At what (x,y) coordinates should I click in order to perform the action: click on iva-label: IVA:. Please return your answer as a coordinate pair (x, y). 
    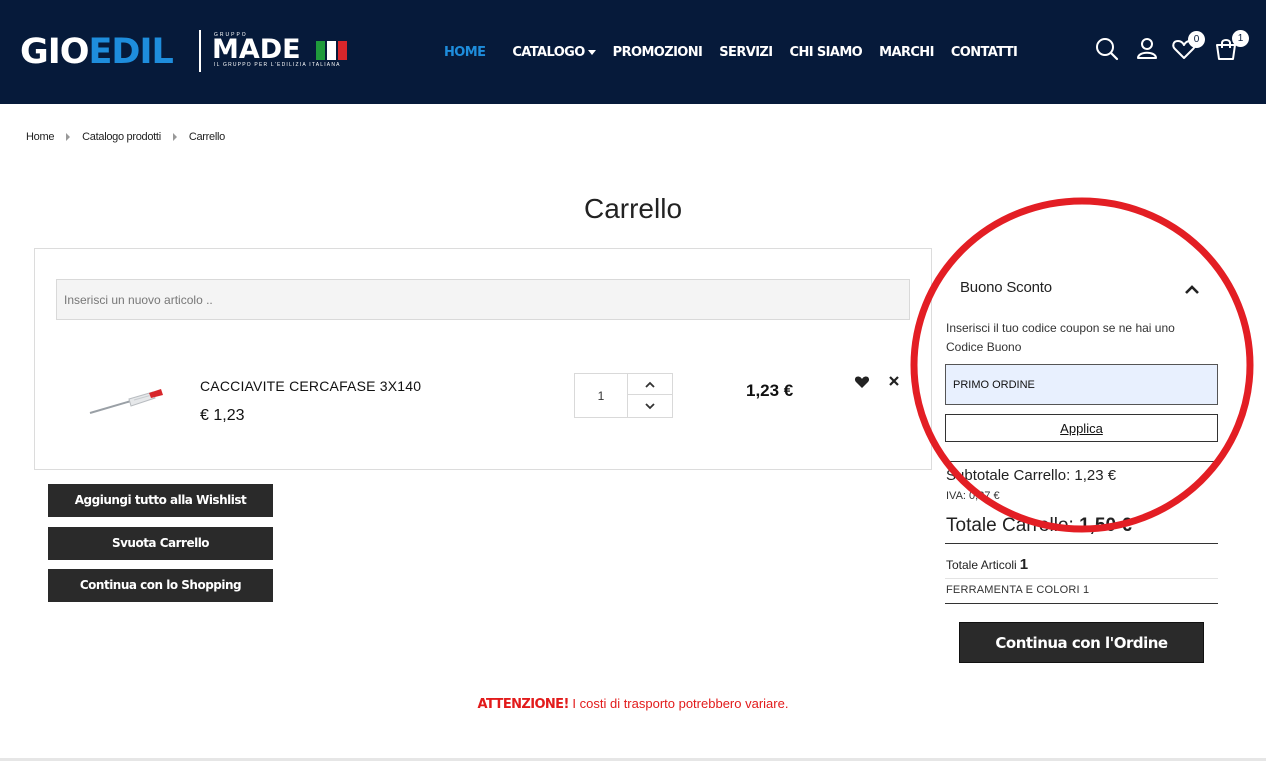
    Looking at the image, I should click on (956, 496).